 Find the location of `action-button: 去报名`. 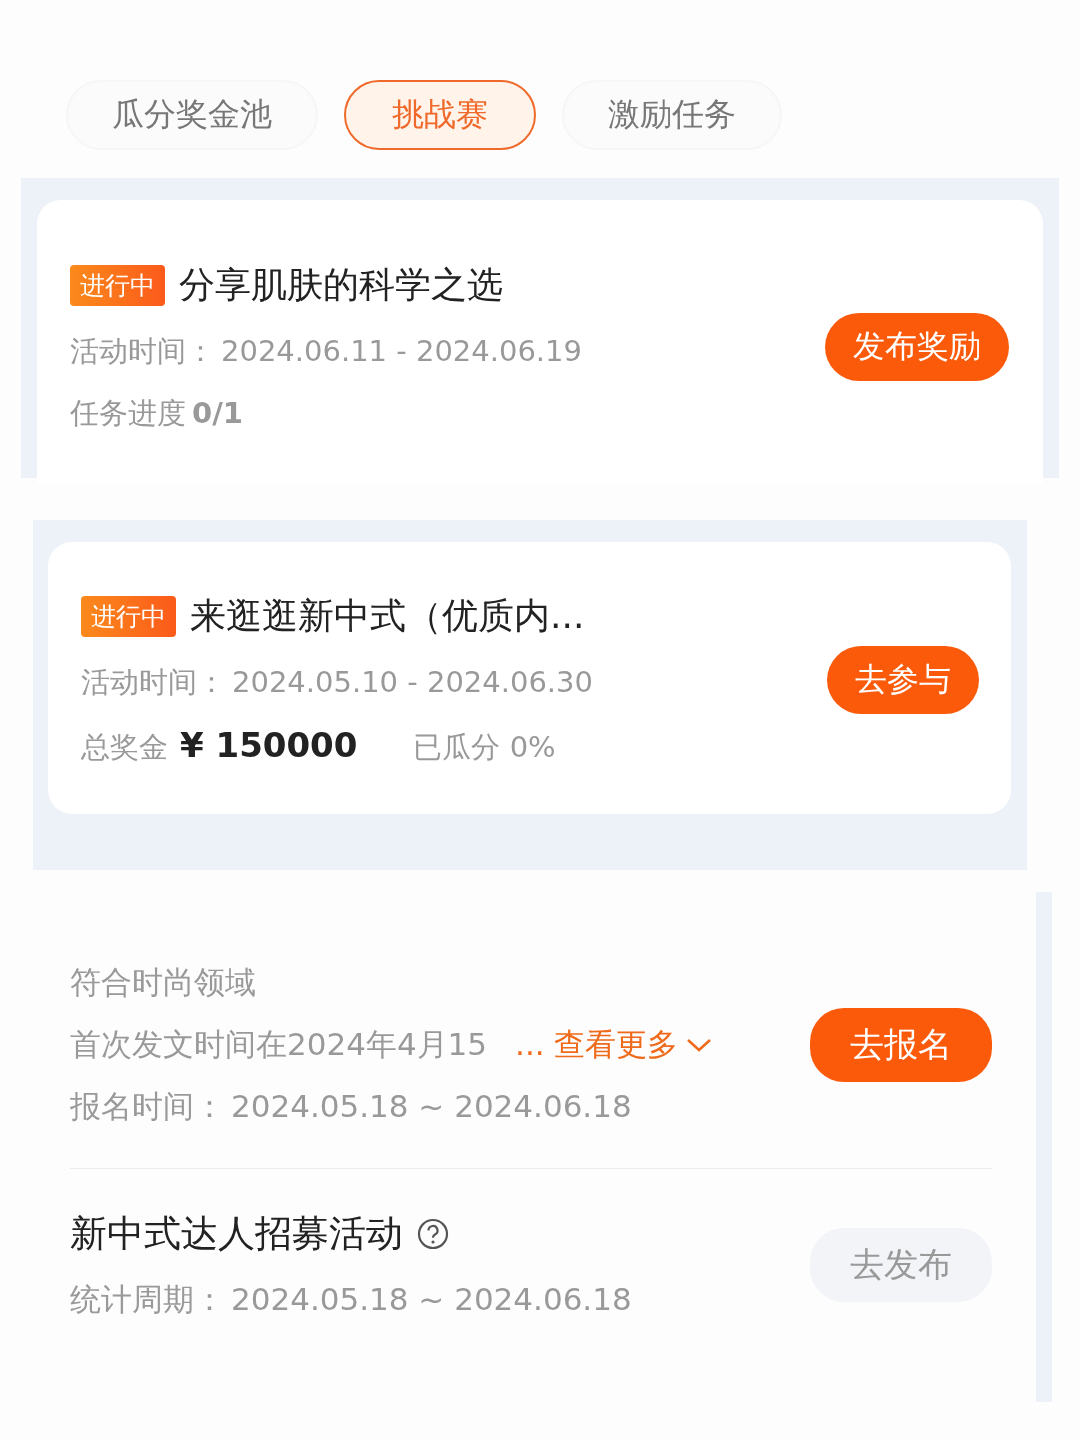

action-button: 去报名 is located at coordinates (901, 1045).